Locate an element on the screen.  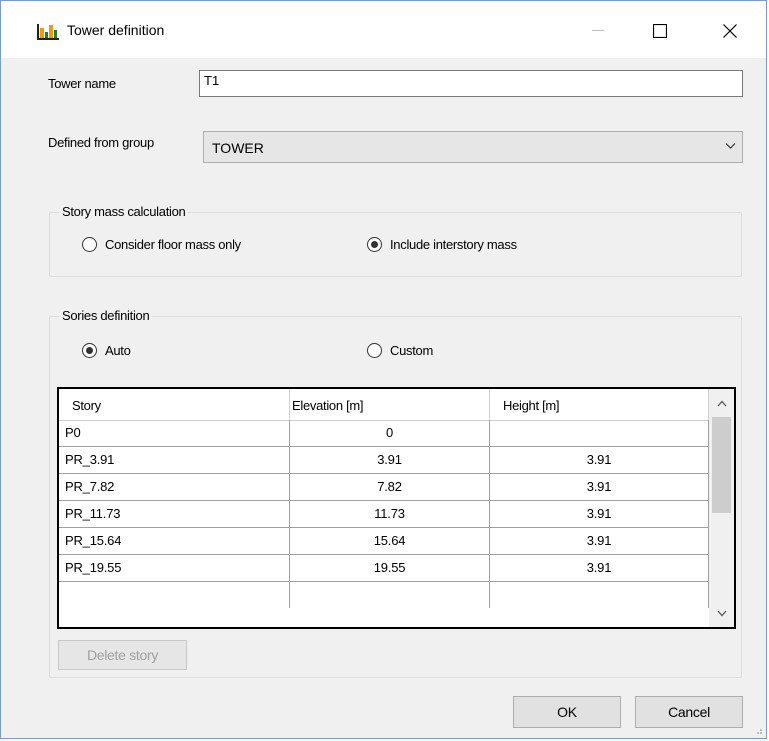
consider-floor-mass-radio is located at coordinates (89, 244).